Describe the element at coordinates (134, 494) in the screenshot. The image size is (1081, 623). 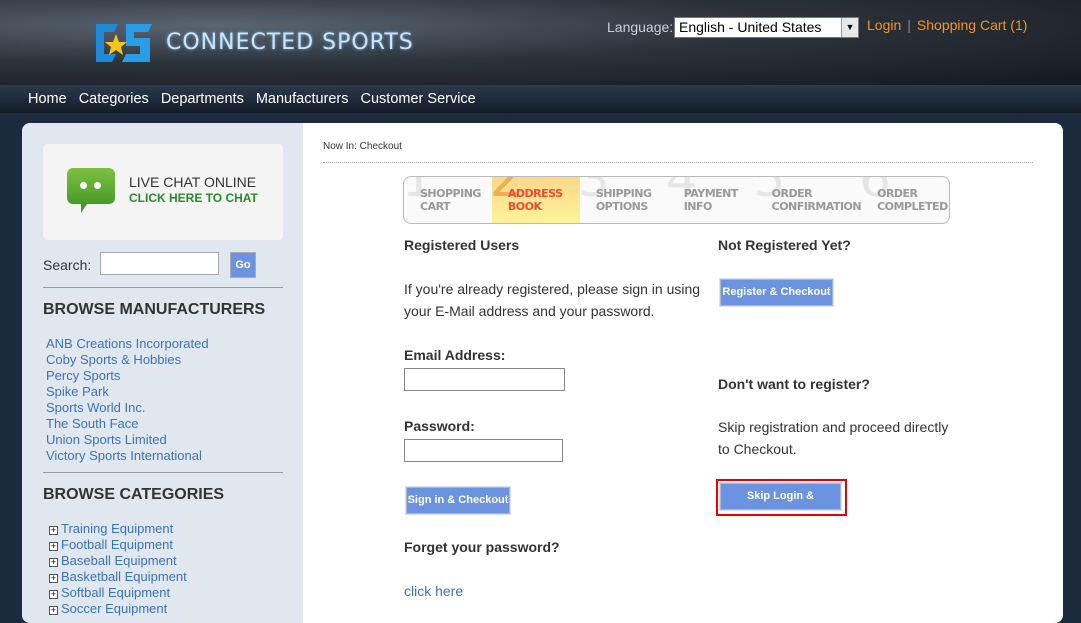
I see `categories-heading: BROWSE CATEGORIES` at that location.